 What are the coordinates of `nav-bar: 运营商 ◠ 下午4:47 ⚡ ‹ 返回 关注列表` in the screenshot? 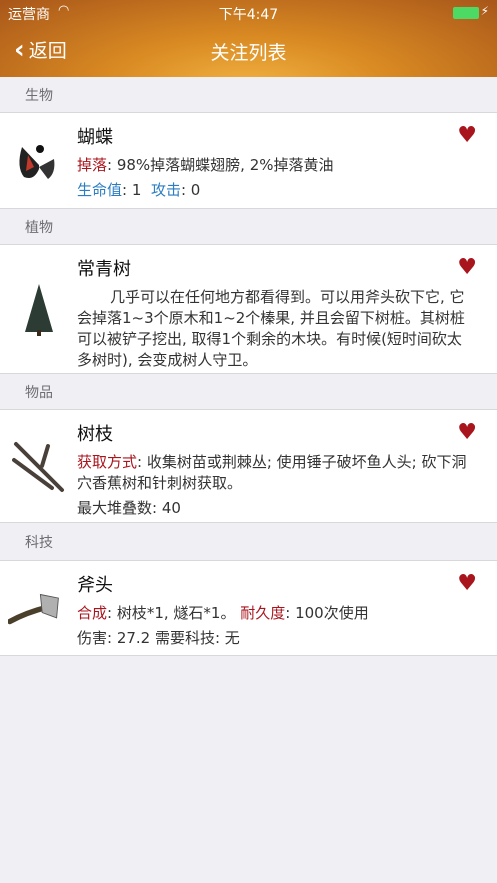 It's located at (248, 38).